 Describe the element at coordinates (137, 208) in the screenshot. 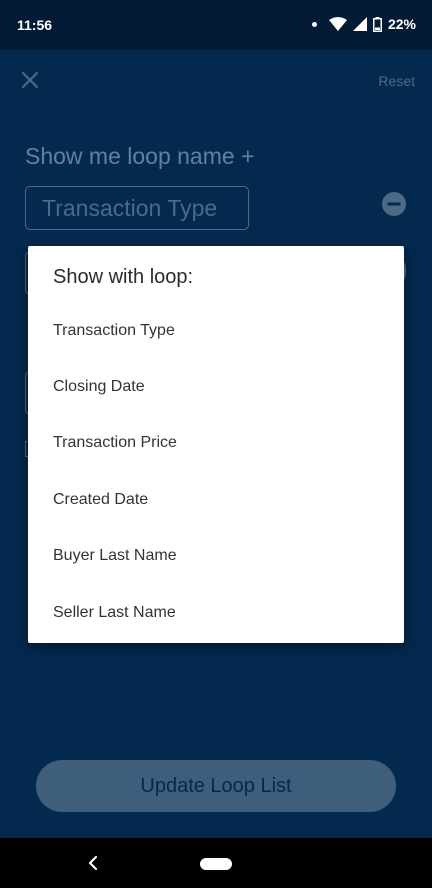

I see `selected-field-chip: Transaction Type` at that location.